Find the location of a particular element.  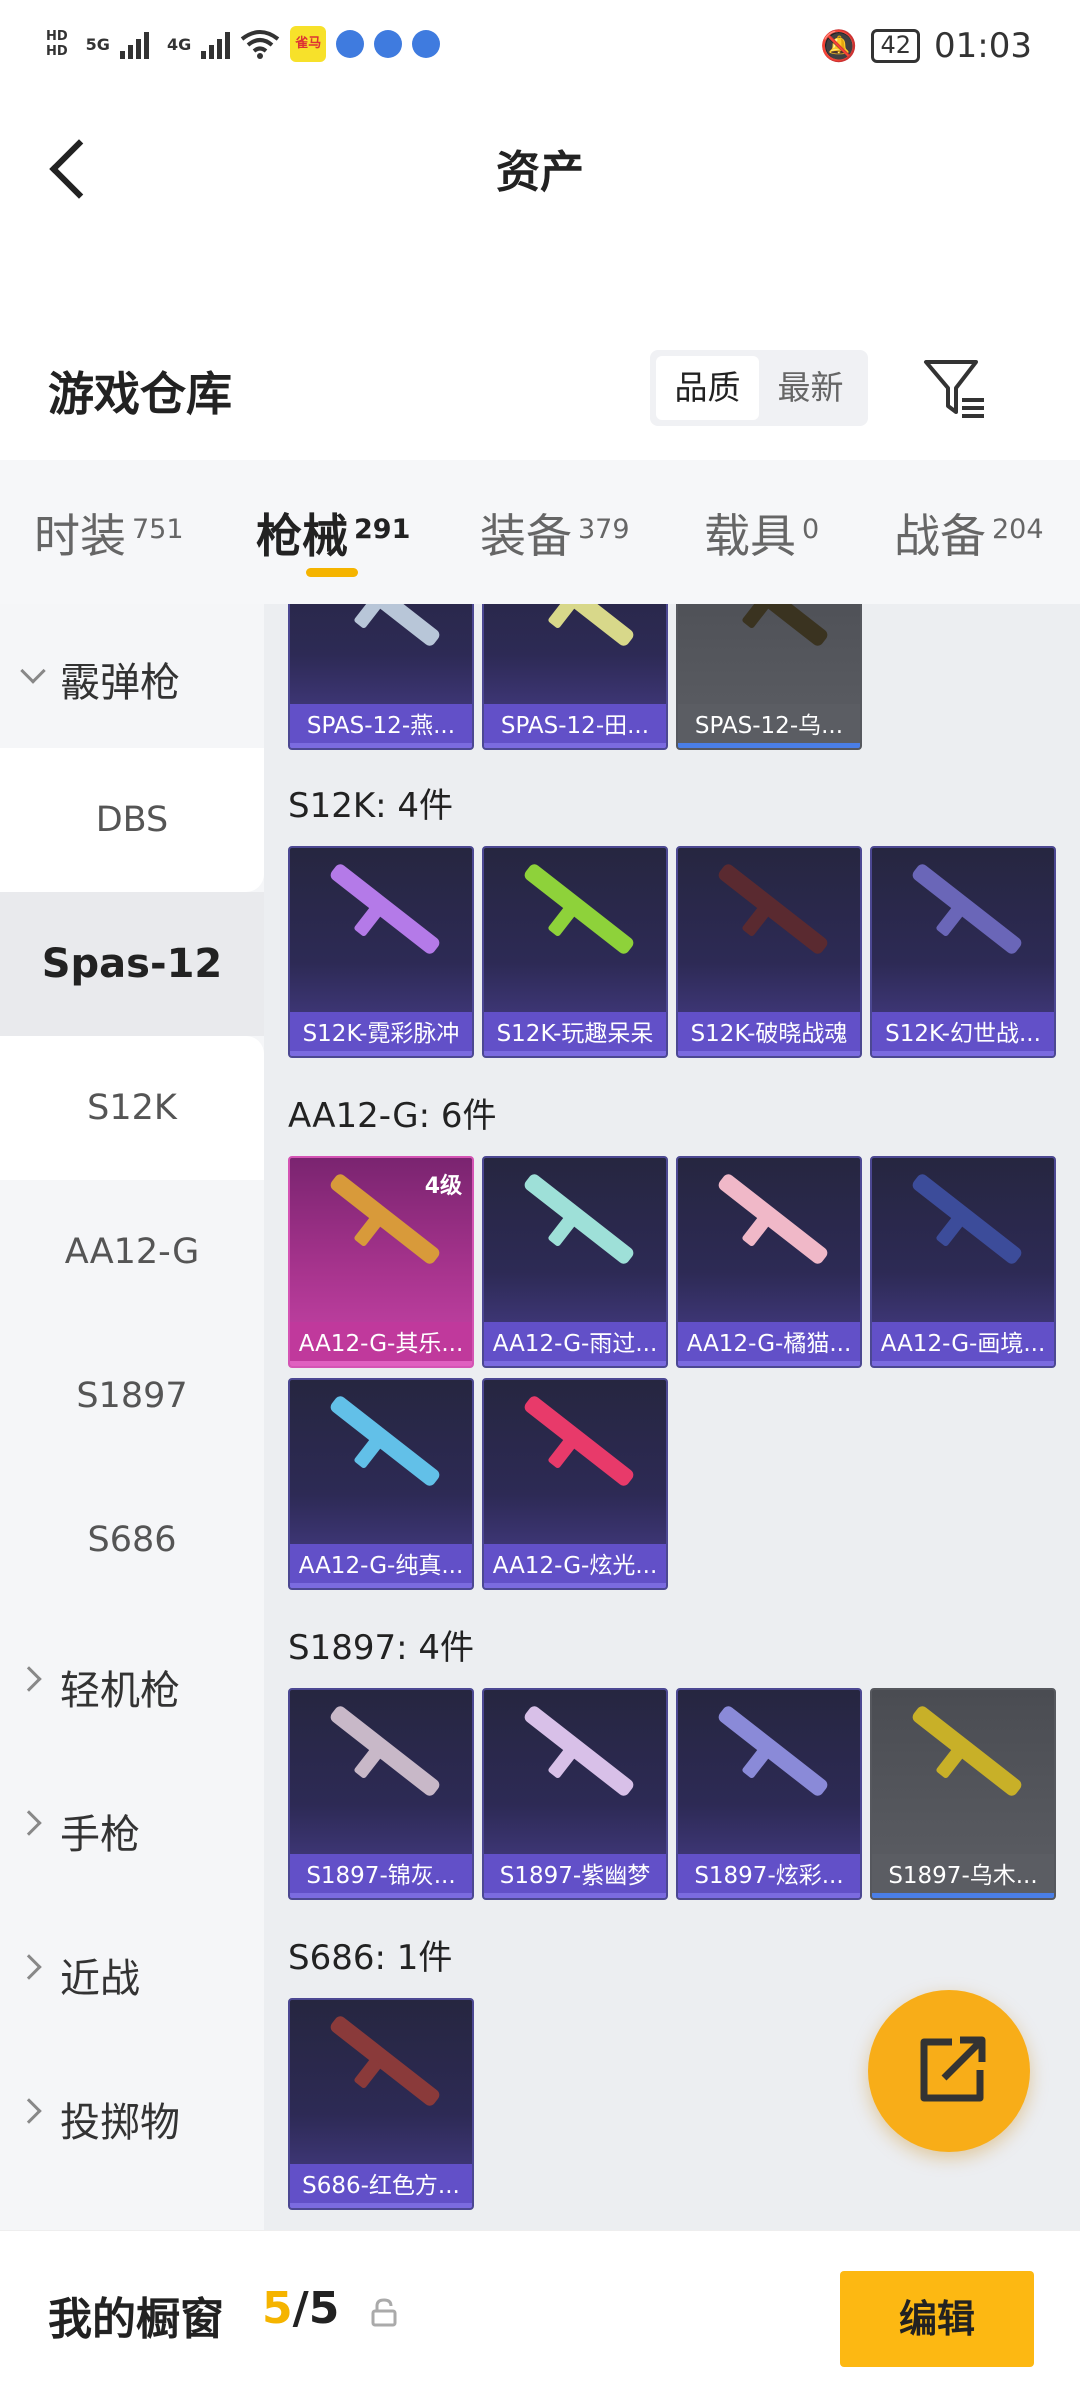

sidebar-category-lmg: 轻机枪 is located at coordinates (132, 1684).